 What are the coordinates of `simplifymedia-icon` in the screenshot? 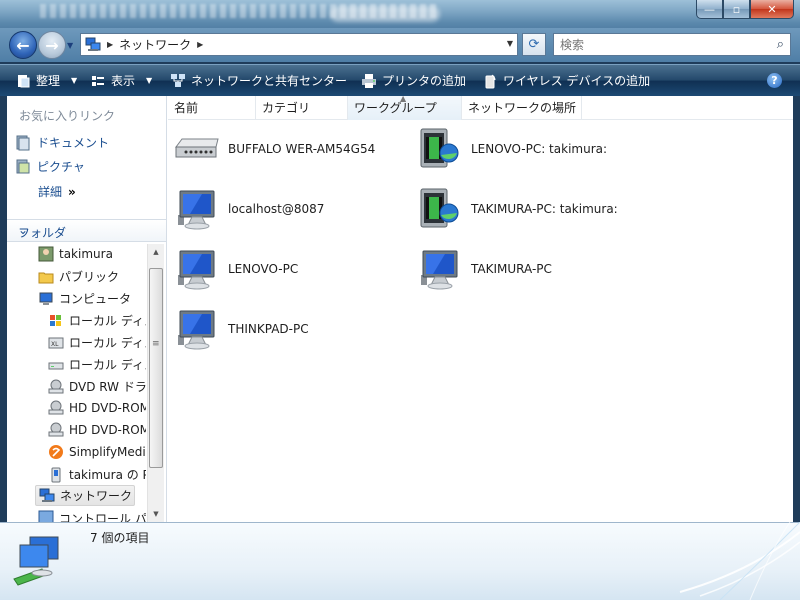 It's located at (56, 452).